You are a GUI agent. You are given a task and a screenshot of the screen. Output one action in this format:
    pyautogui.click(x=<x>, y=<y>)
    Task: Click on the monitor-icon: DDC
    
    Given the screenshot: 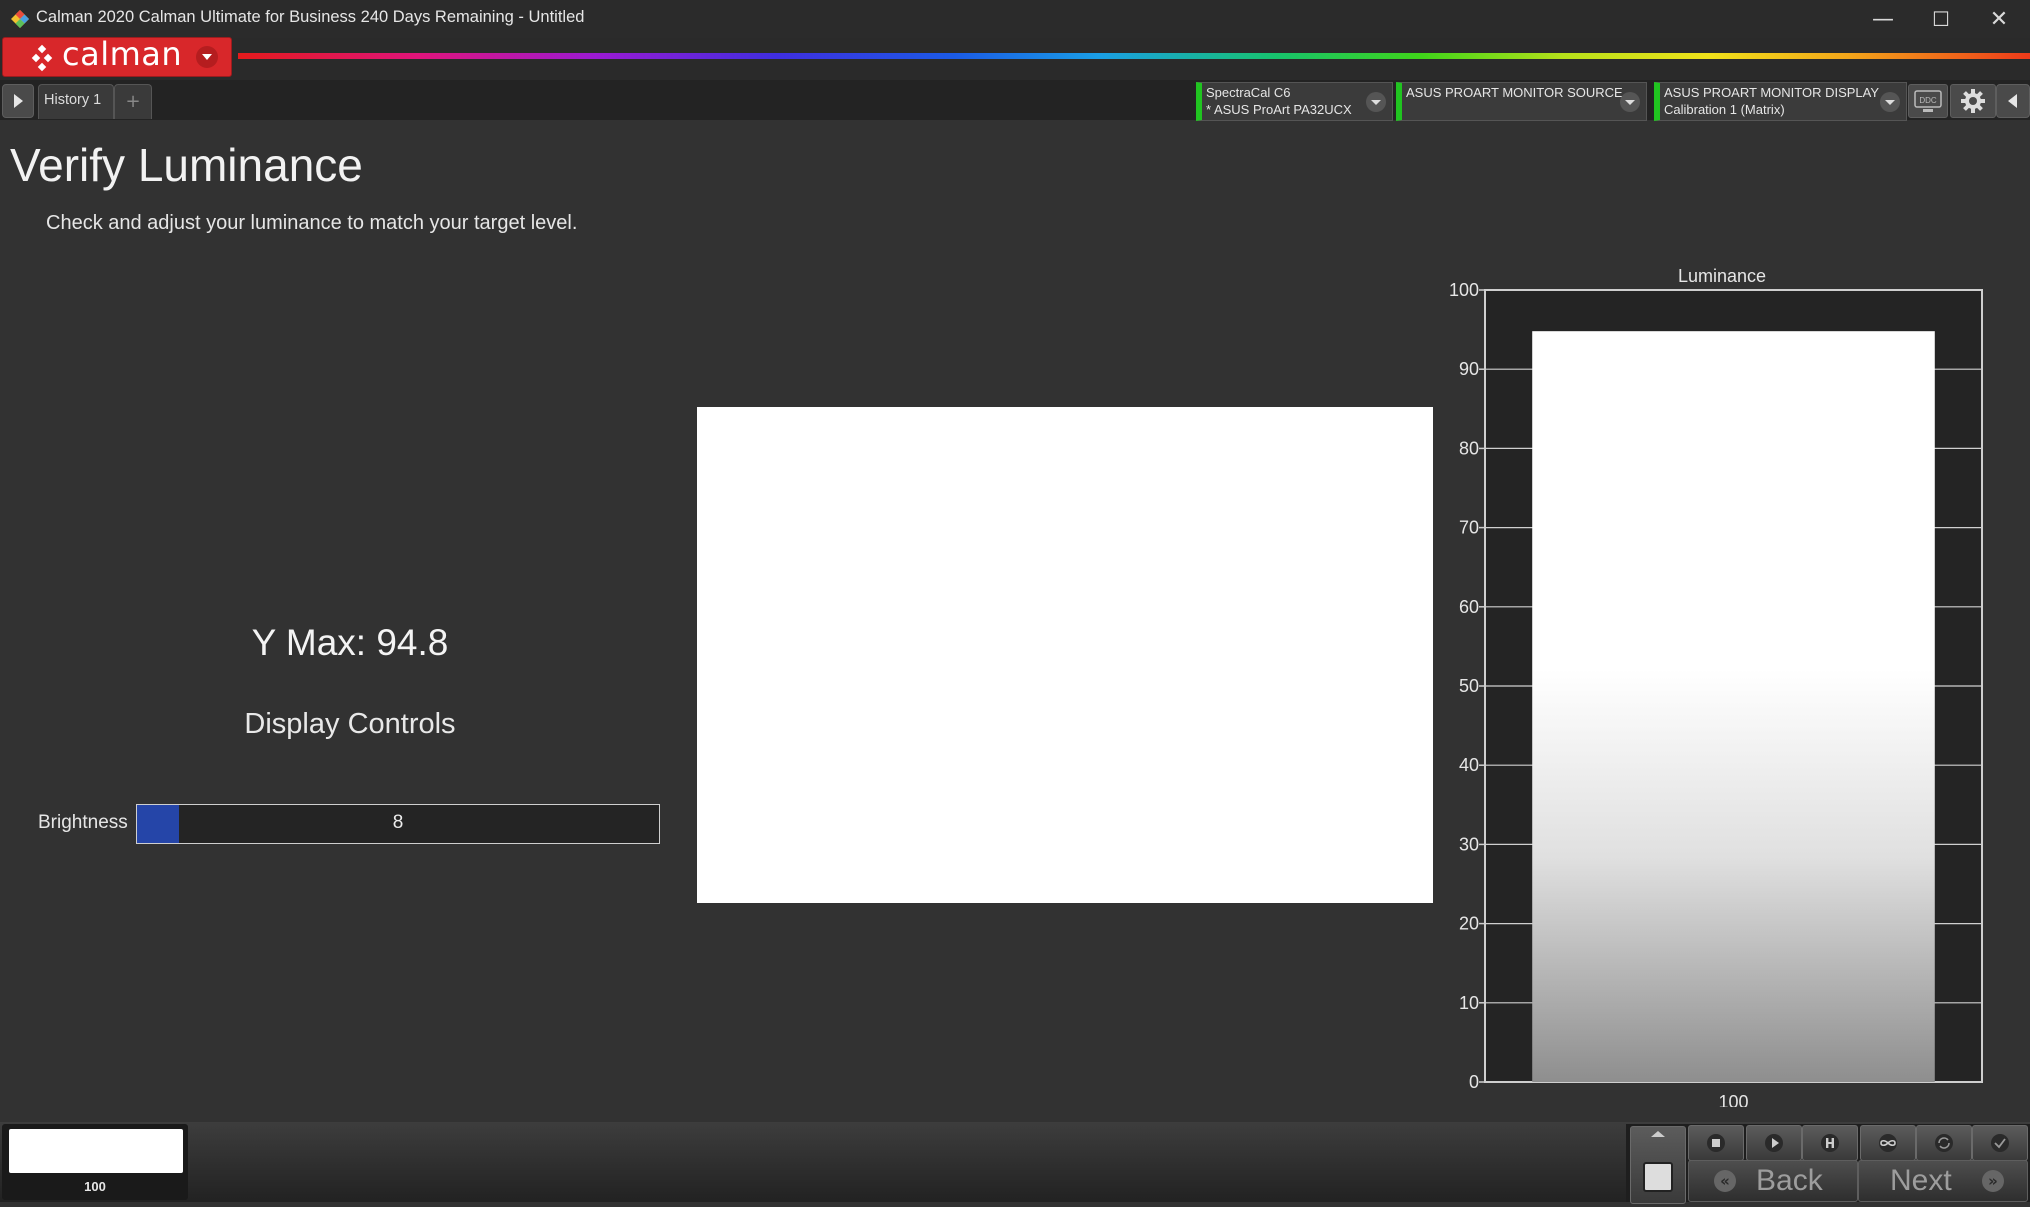 What is the action you would take?
    pyautogui.click(x=1928, y=101)
    